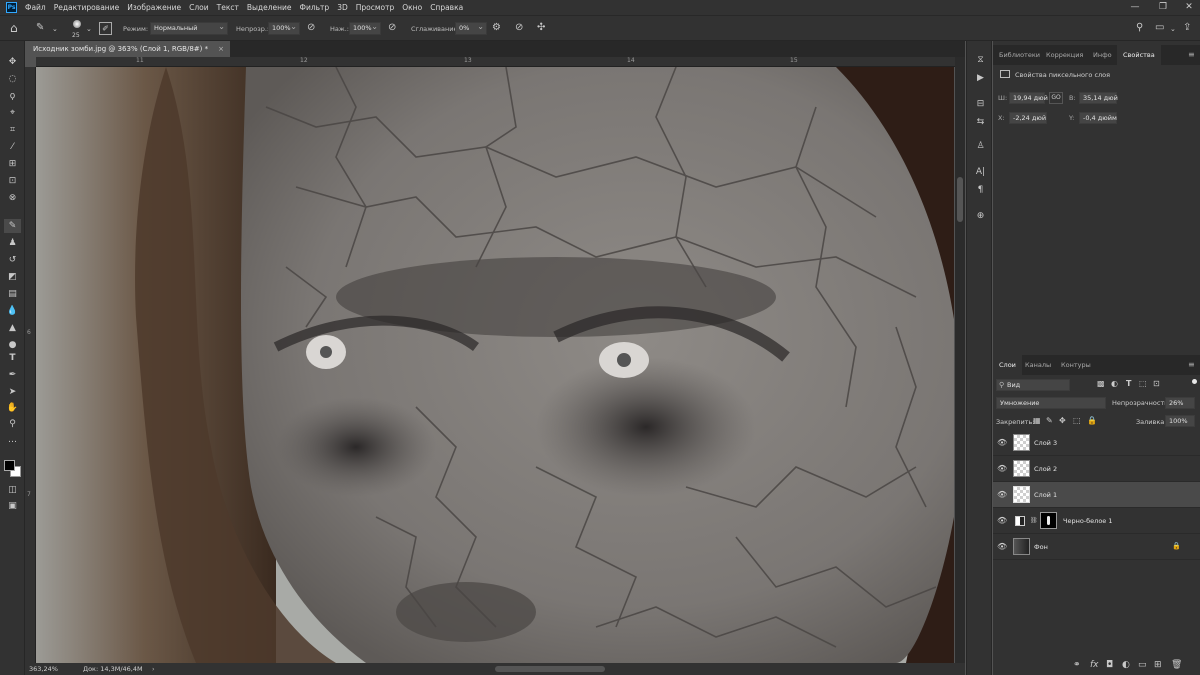  I want to click on hand-tool-icon: ✋, so click(12, 408).